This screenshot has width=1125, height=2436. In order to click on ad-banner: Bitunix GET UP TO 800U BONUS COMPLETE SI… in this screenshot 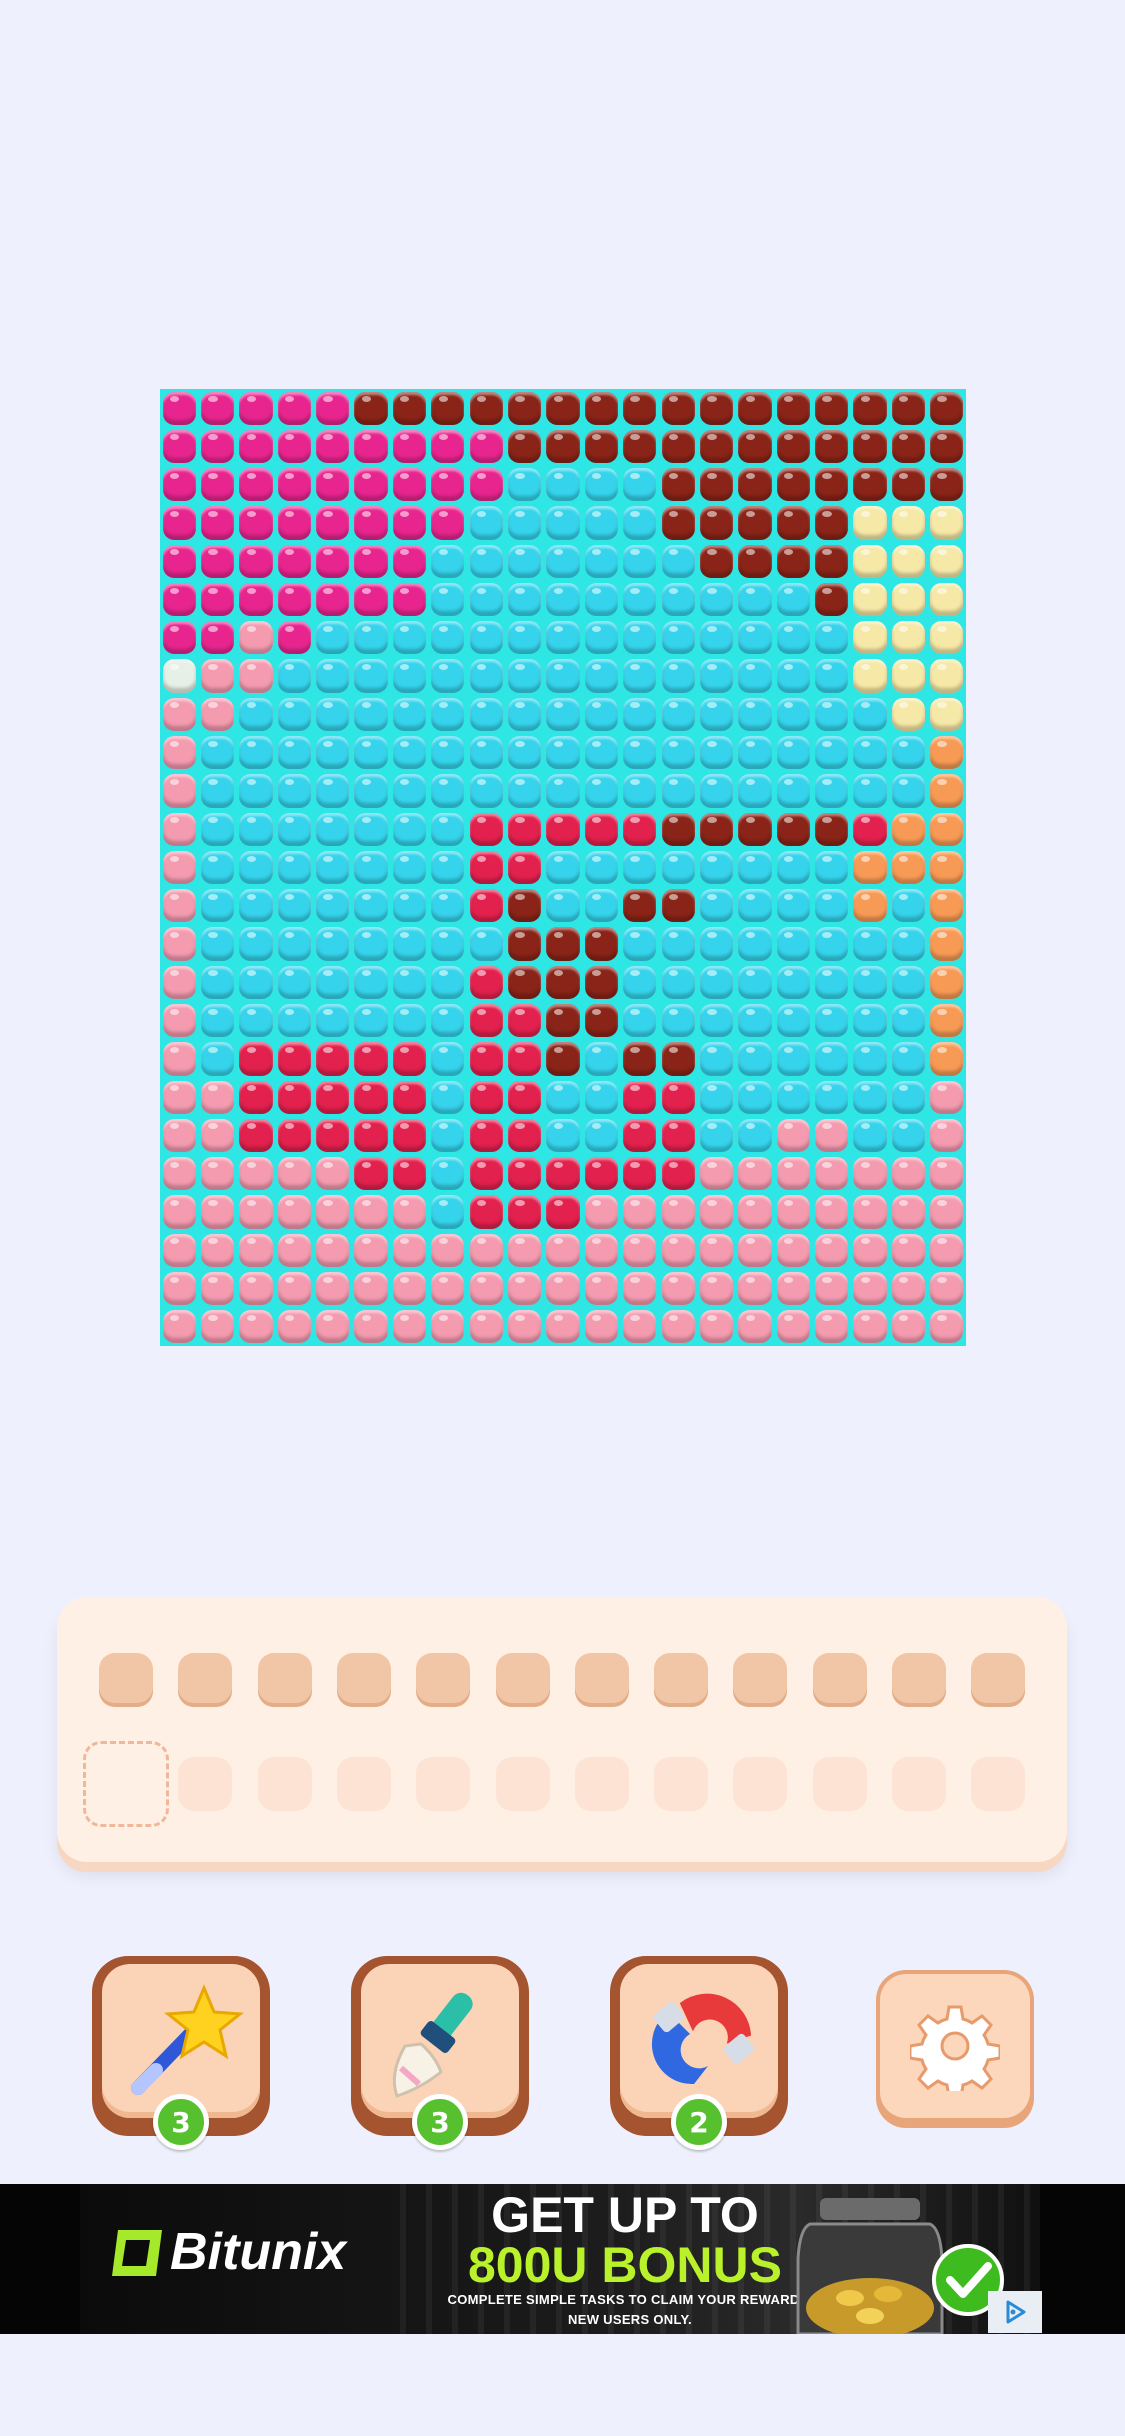, I will do `click(562, 2259)`.